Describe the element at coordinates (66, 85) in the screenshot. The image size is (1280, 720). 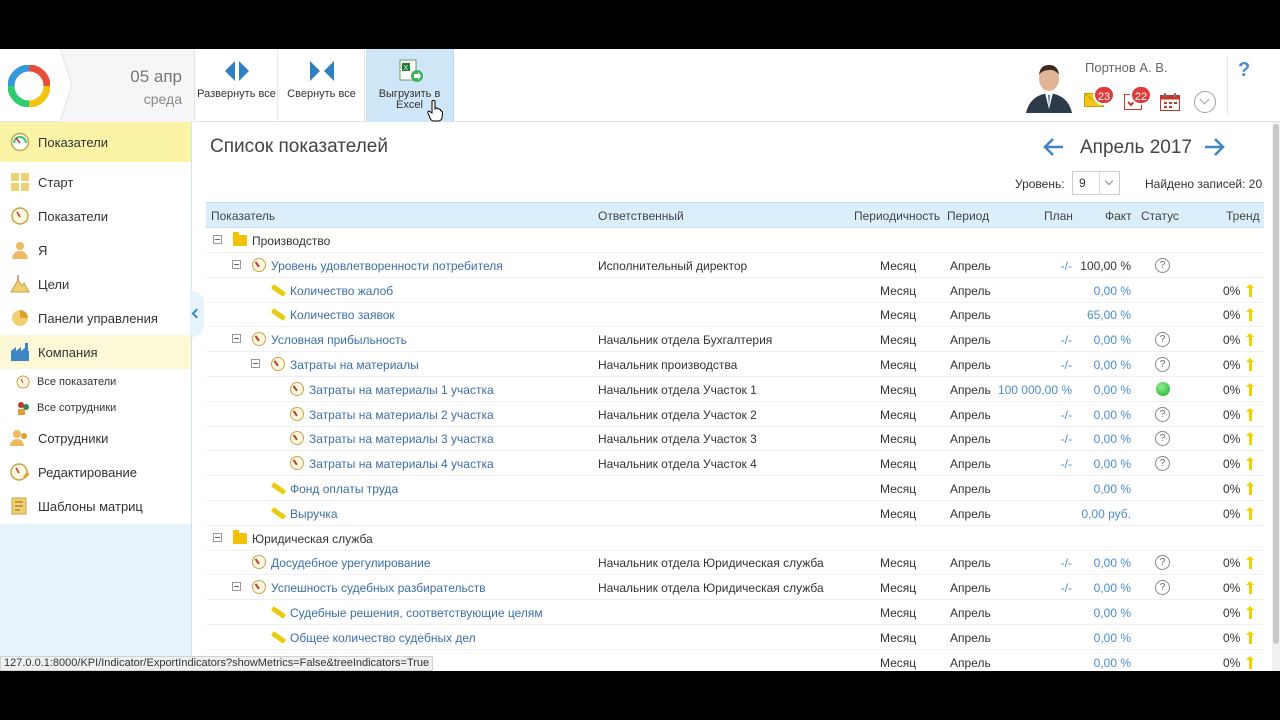
I see `divider-chevron-icon` at that location.